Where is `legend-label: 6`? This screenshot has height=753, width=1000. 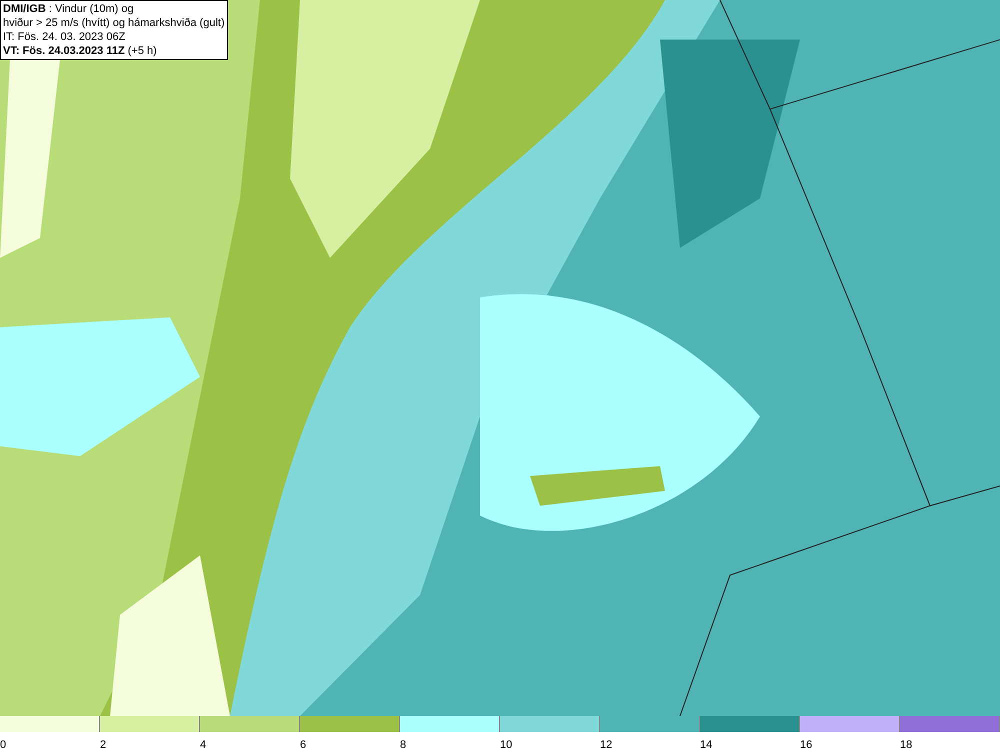
legend-label: 6 is located at coordinates (303, 745).